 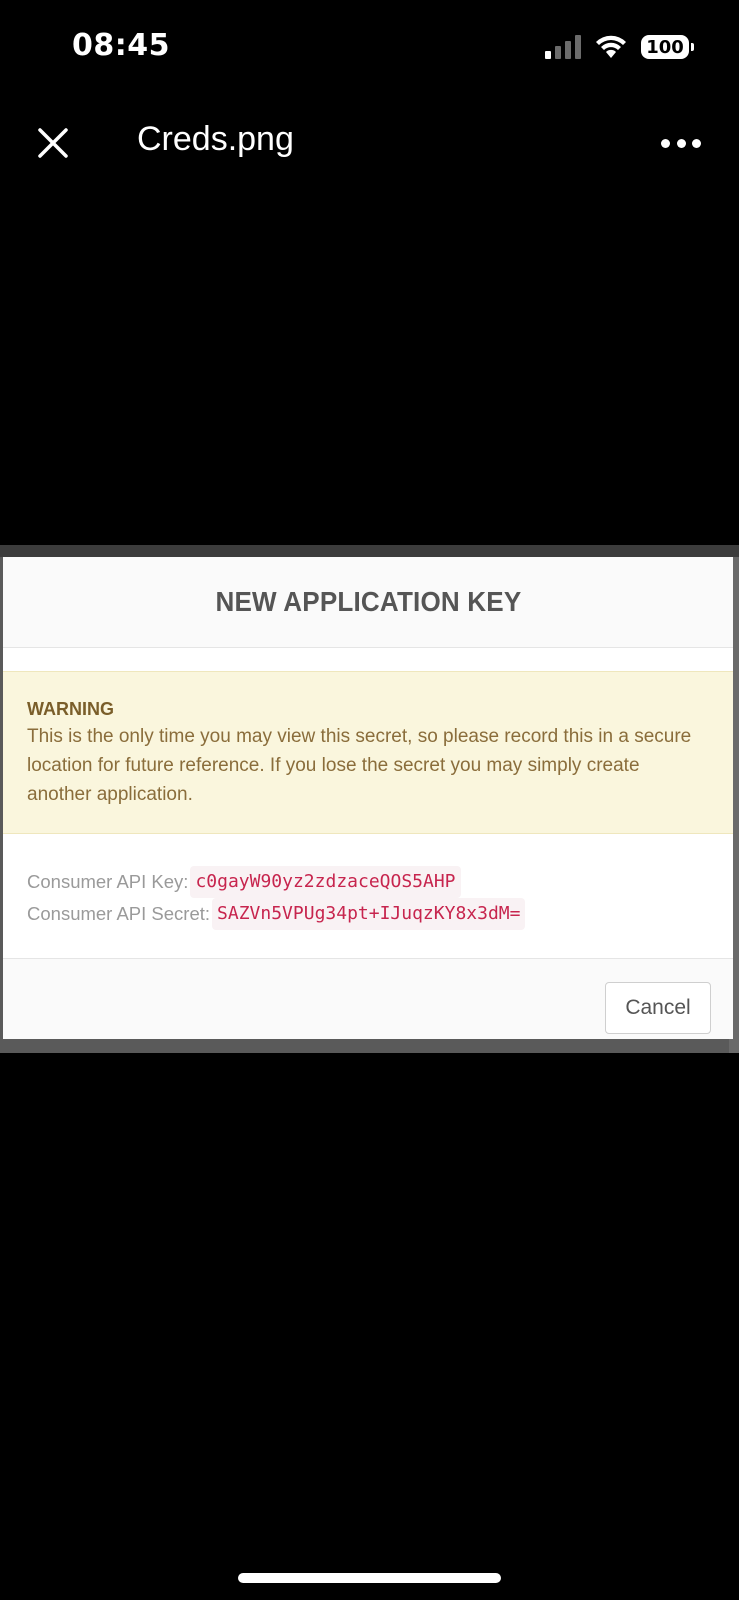 I want to click on battery-level: 100, so click(x=665, y=47).